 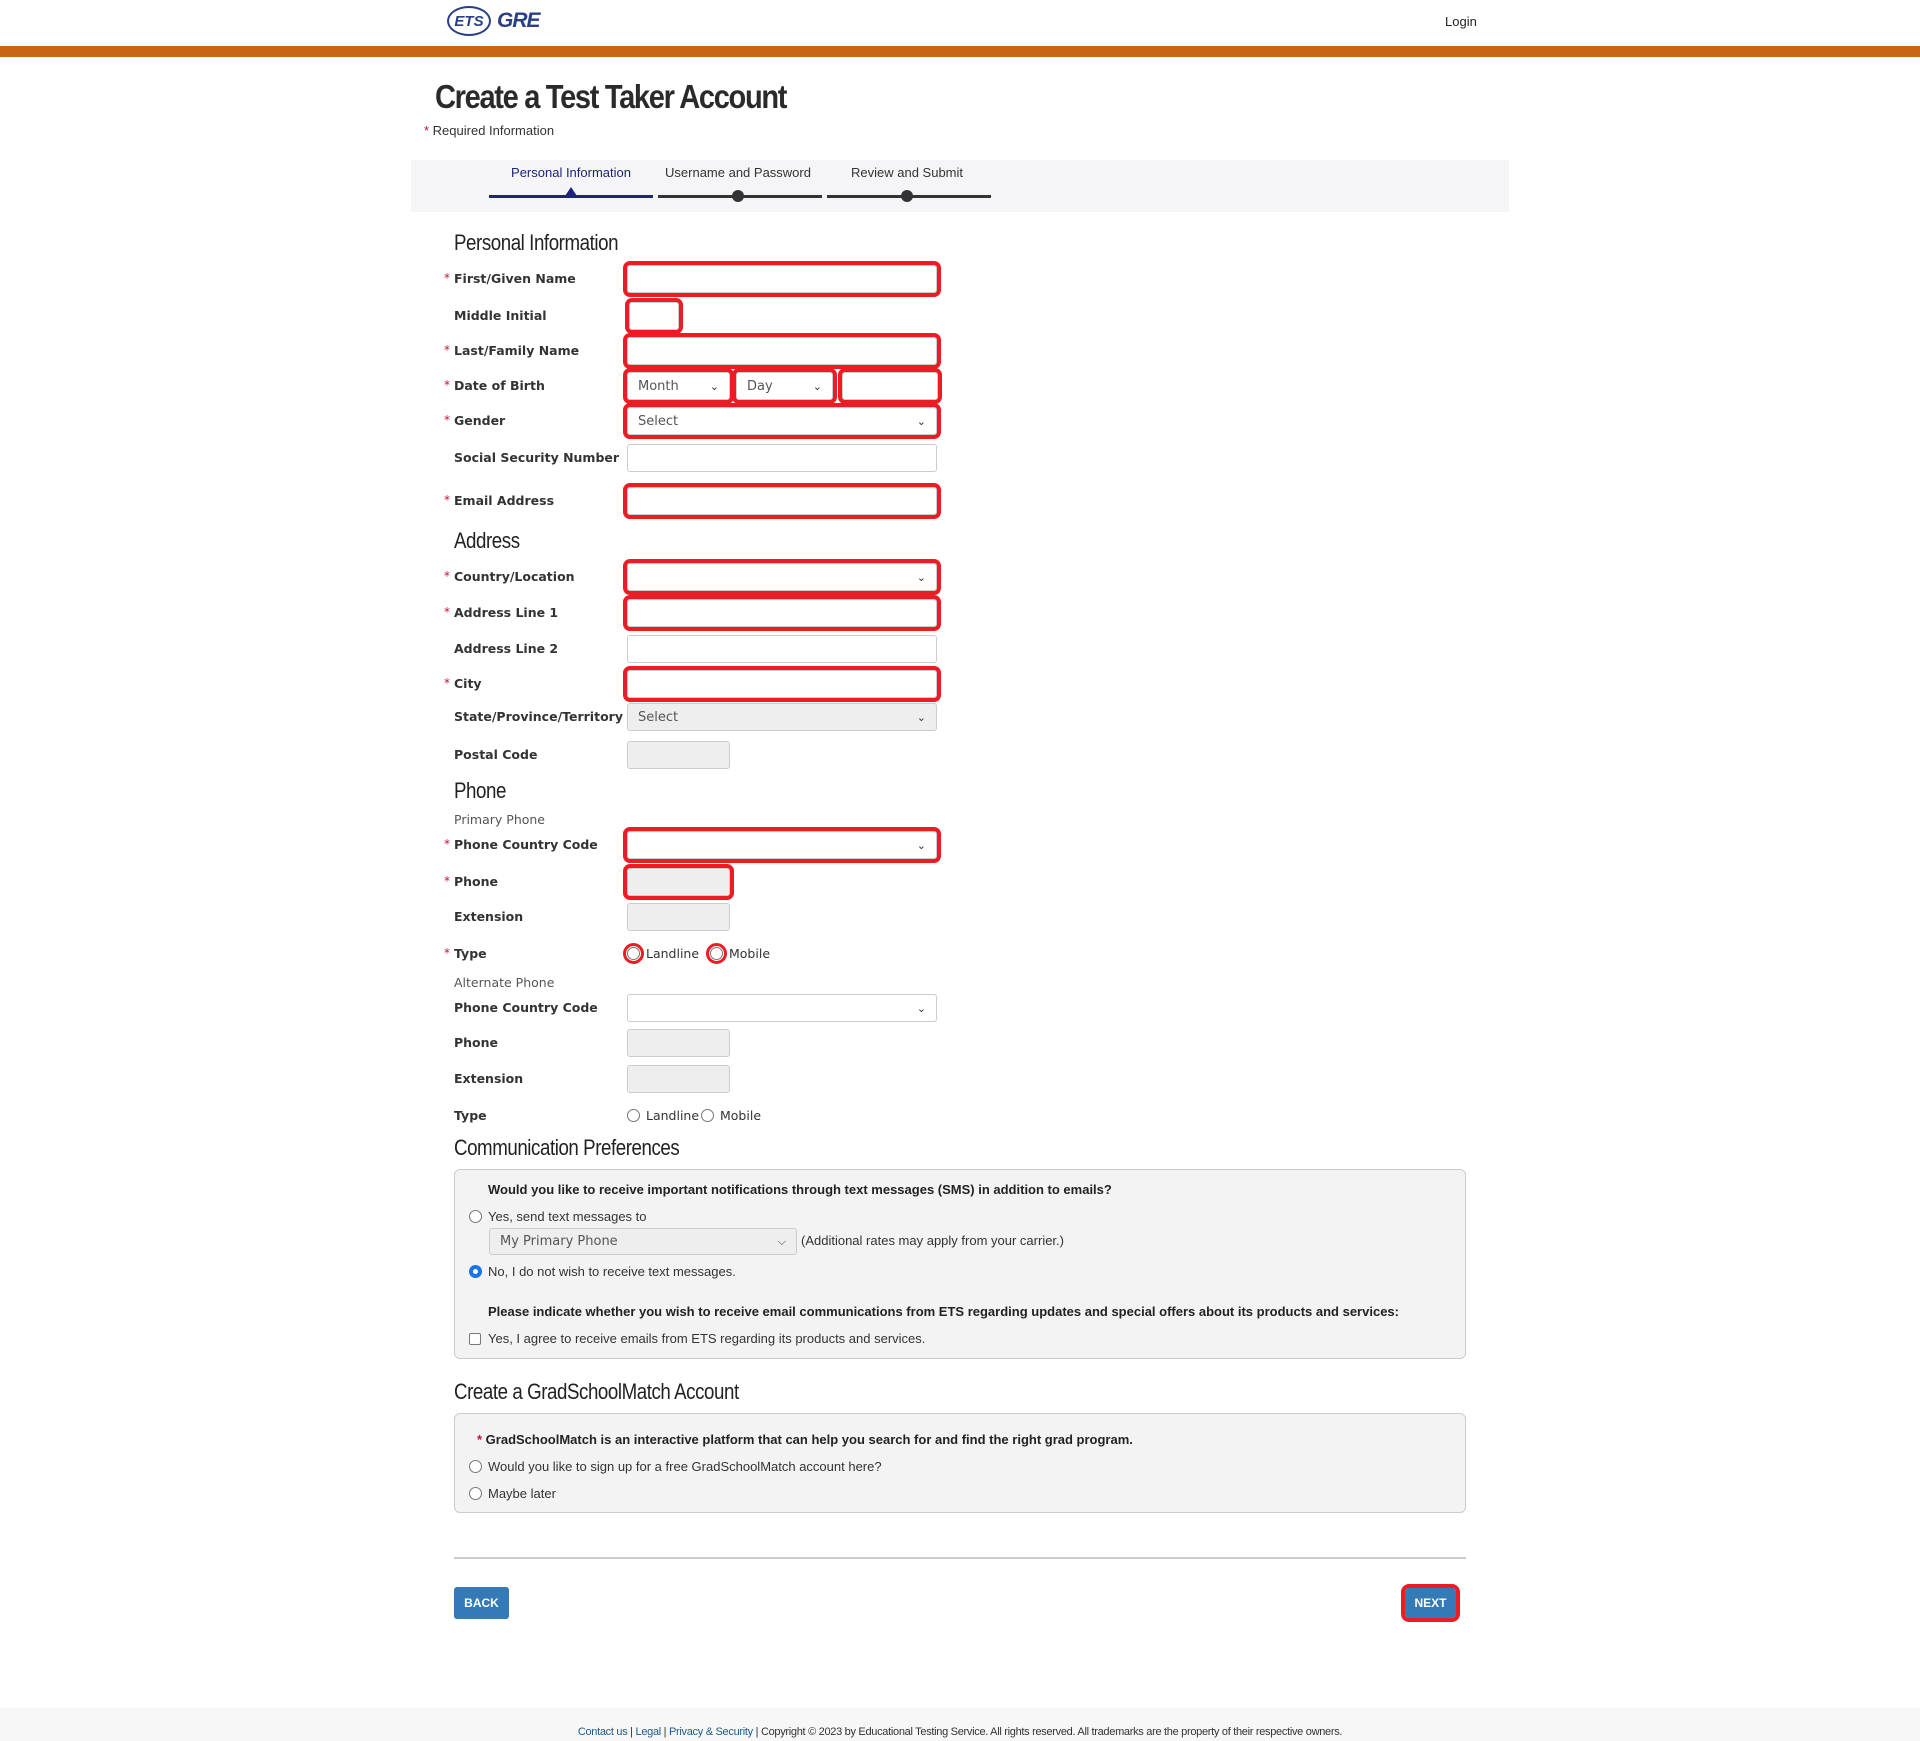 I want to click on gradschoolmatch-later-option: Maybe later, so click(x=512, y=1493).